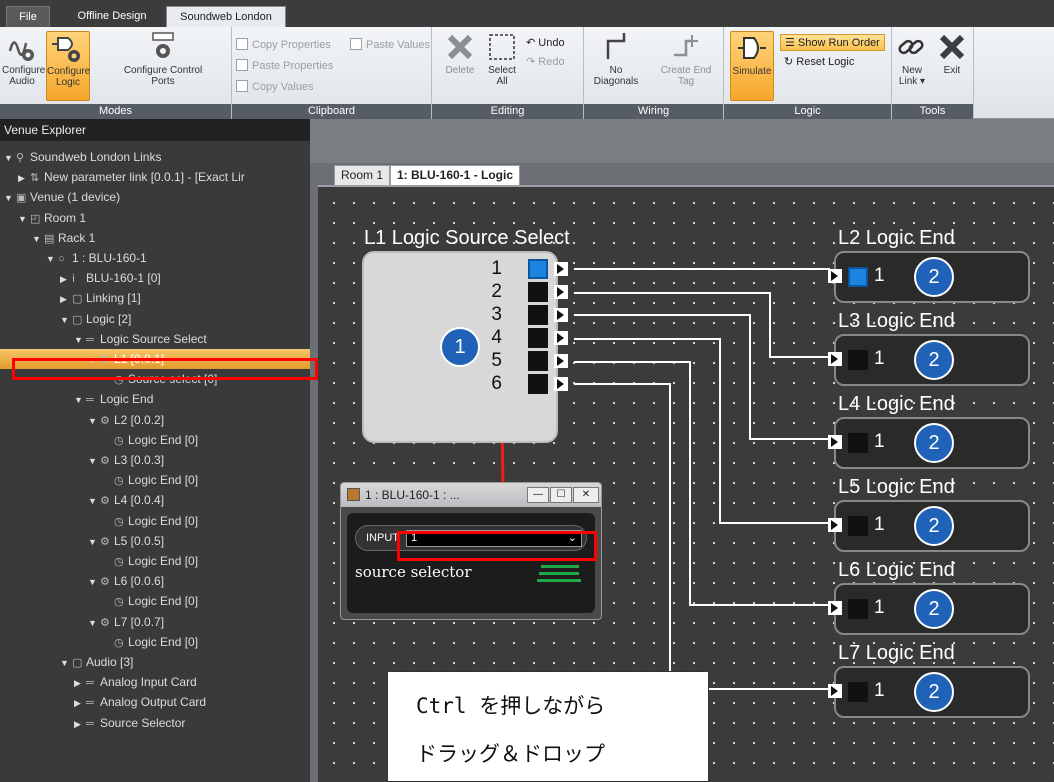  I want to click on new-link-label-2: Link ▾, so click(912, 81).